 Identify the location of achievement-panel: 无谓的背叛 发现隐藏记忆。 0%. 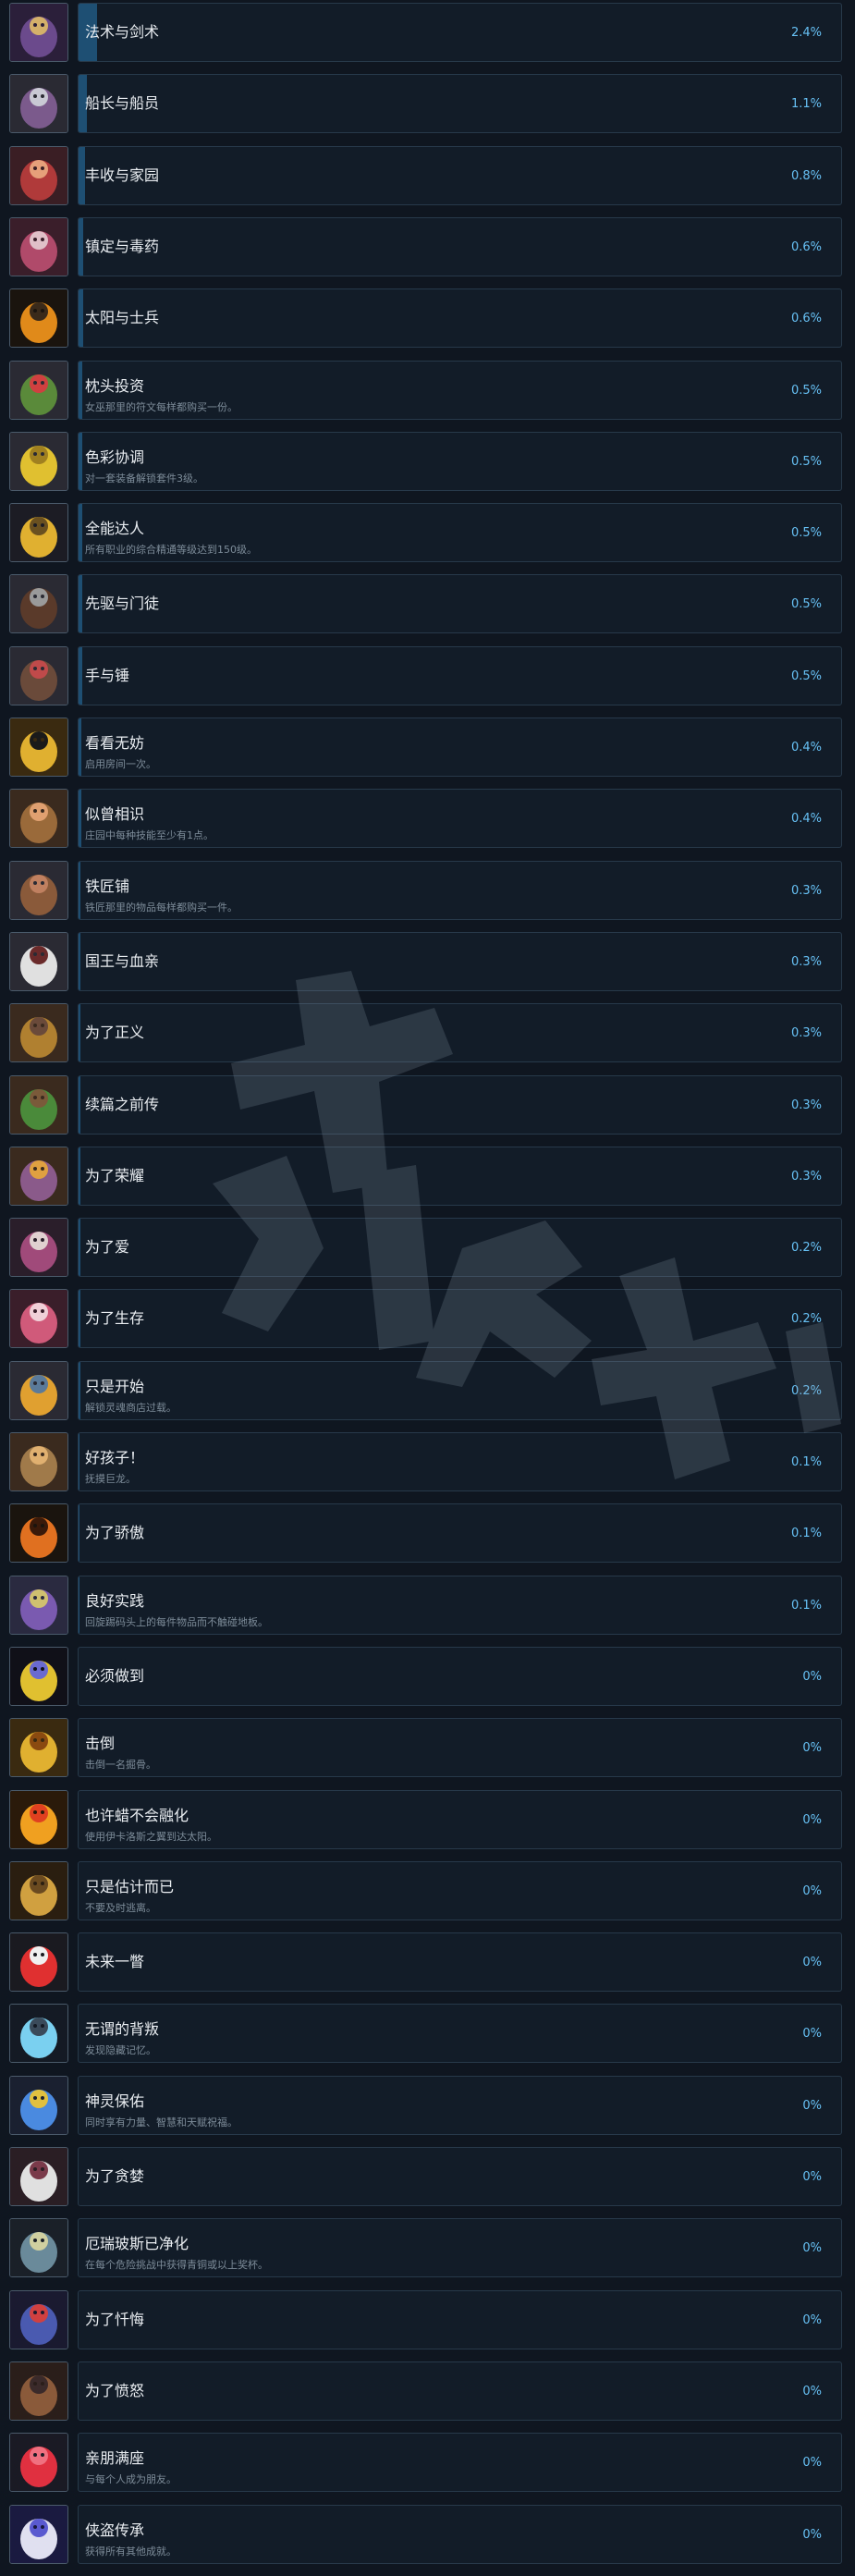
(460, 2034).